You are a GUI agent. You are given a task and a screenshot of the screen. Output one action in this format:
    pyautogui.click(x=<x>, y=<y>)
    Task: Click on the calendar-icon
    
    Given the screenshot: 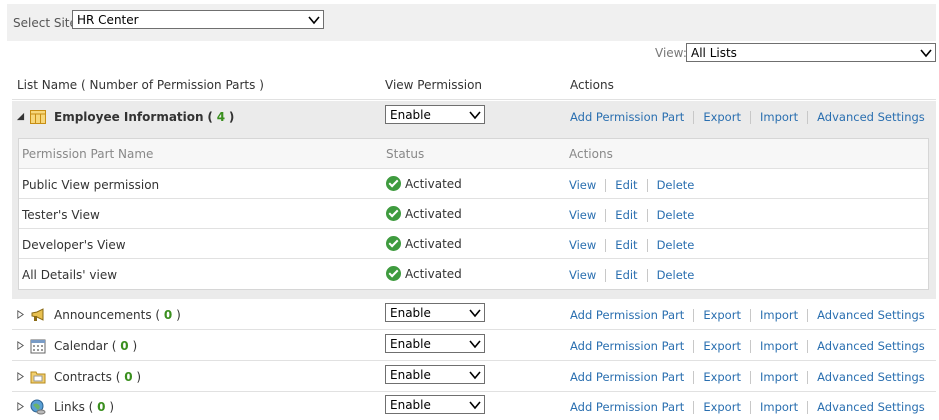 What is the action you would take?
    pyautogui.click(x=38, y=346)
    